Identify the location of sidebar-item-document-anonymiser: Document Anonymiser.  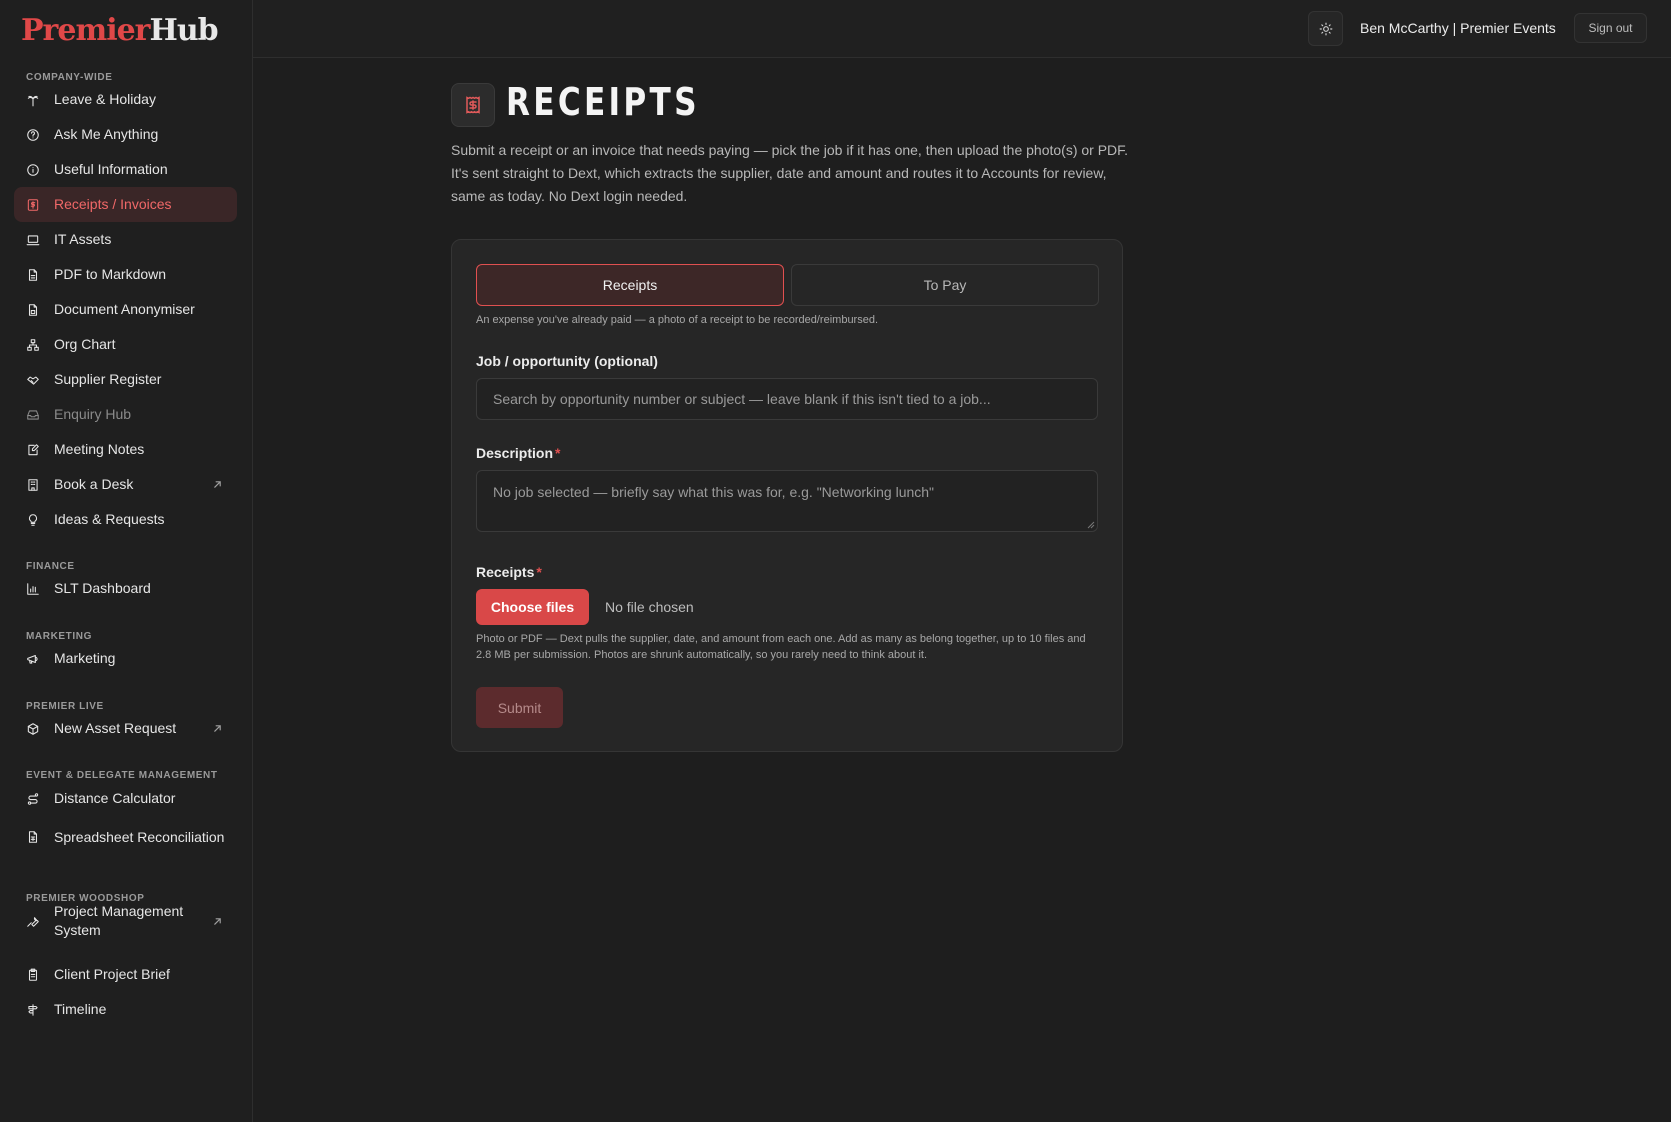
(125, 309).